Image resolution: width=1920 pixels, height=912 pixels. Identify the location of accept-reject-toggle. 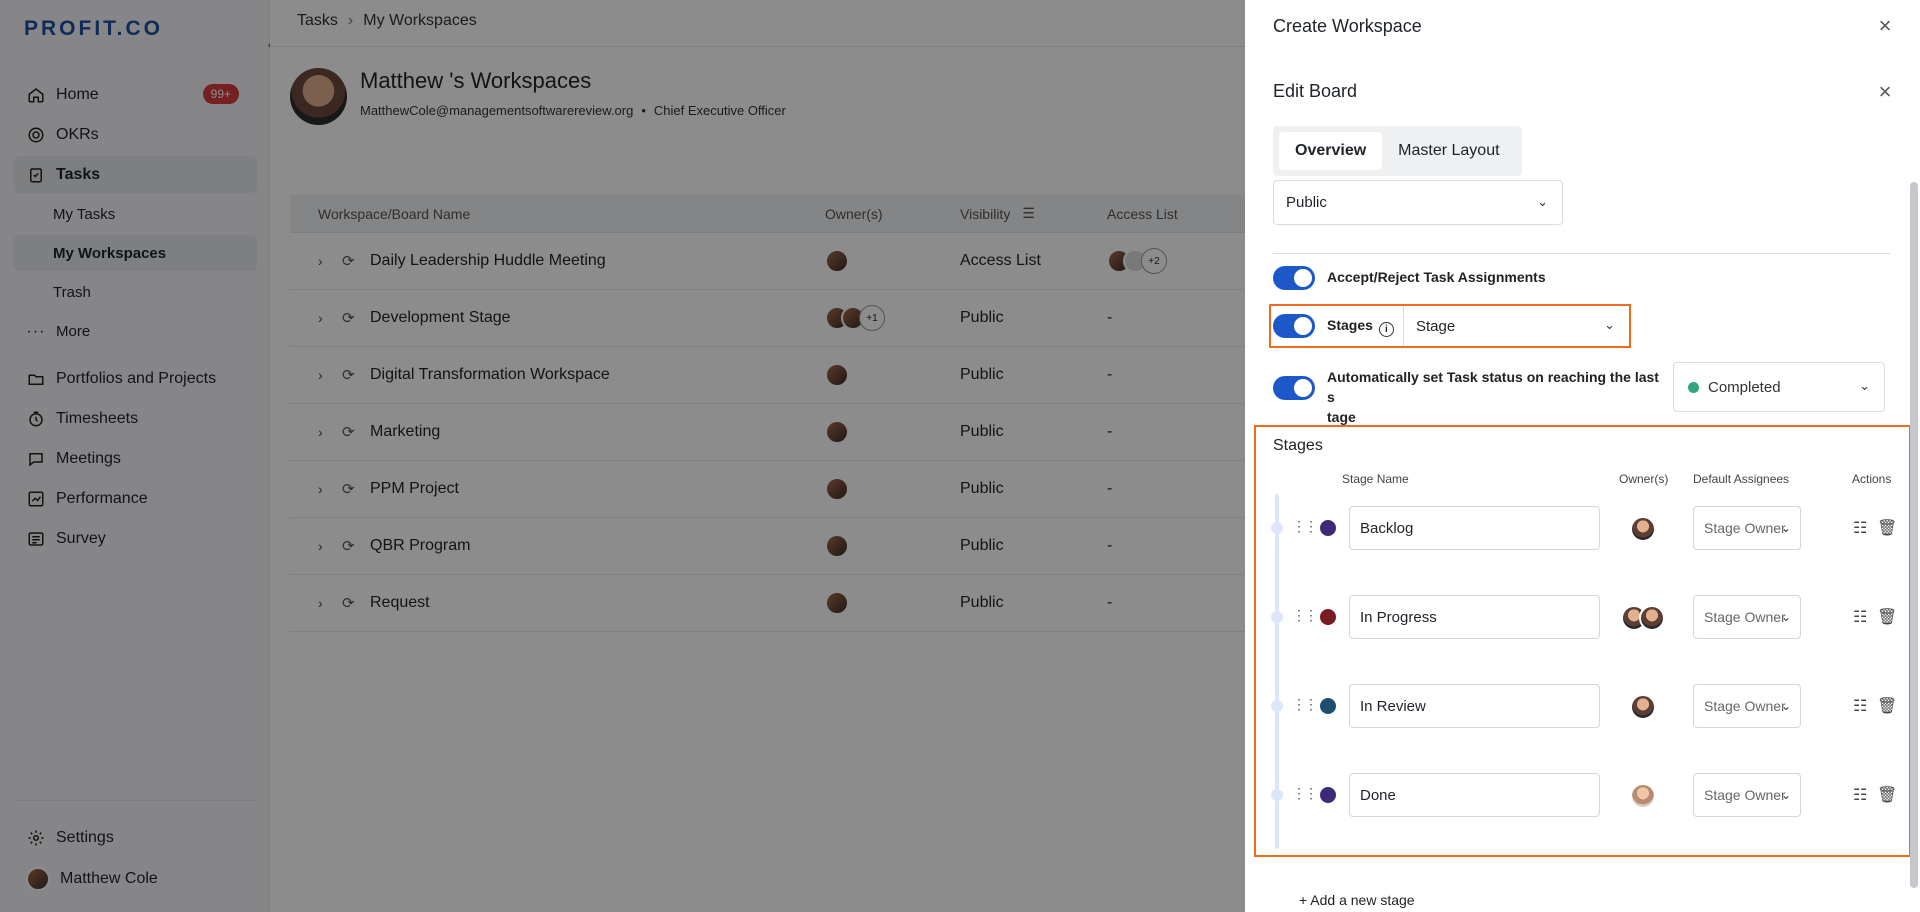
(1294, 278).